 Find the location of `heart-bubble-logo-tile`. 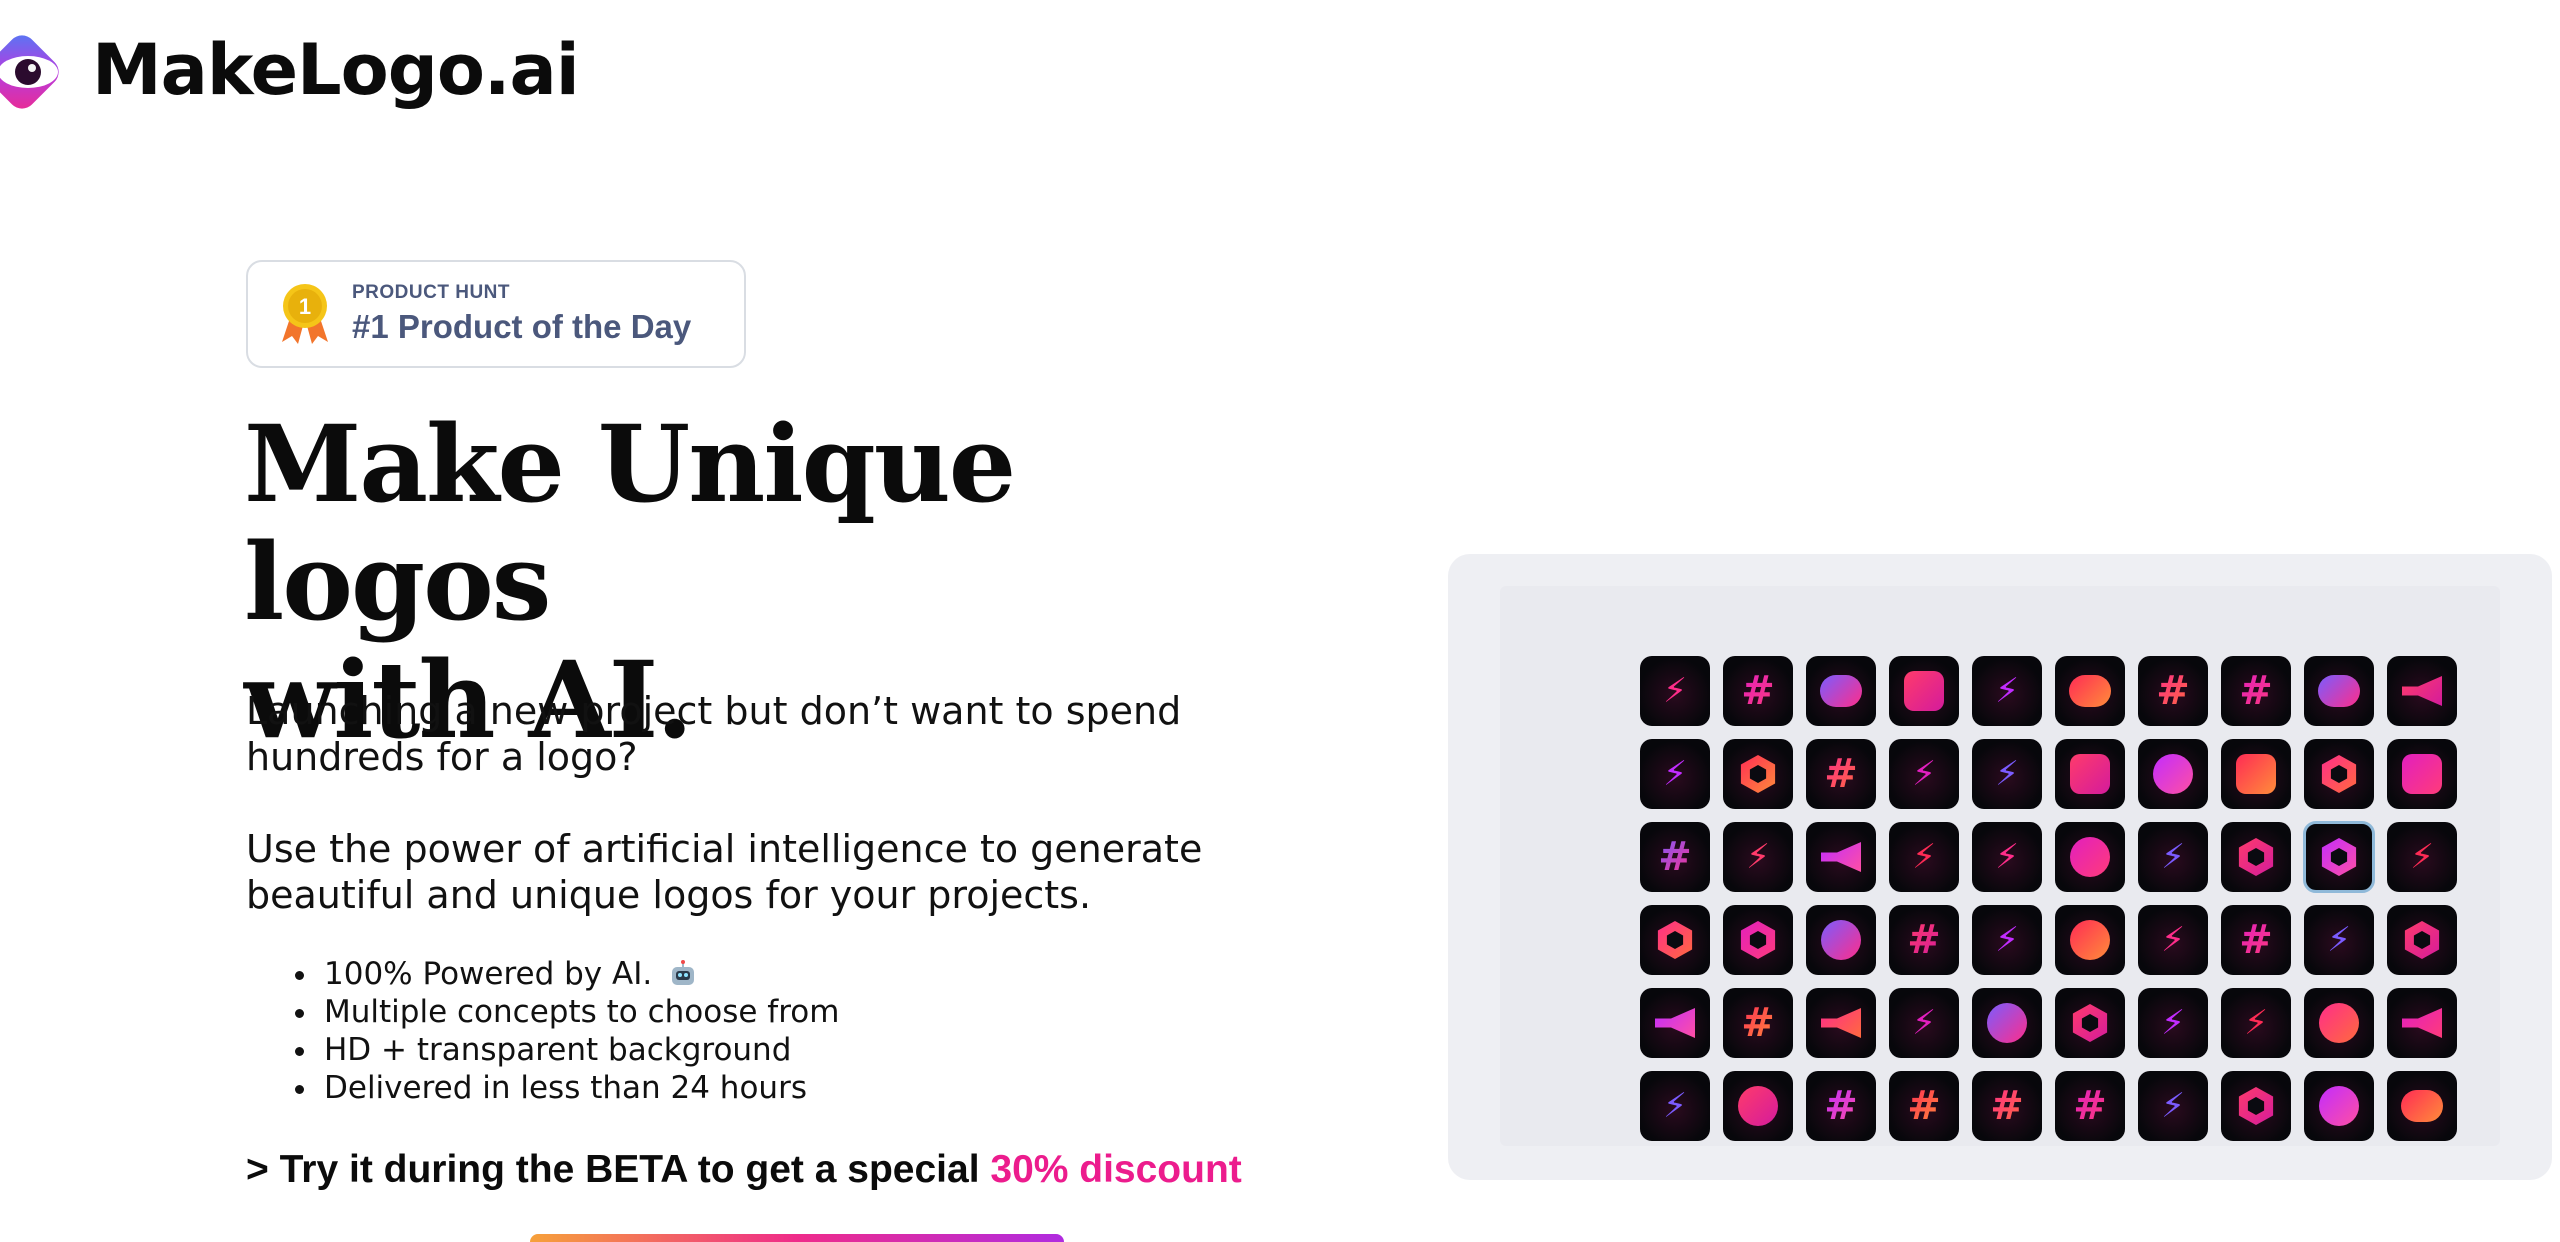

heart-bubble-logo-tile is located at coordinates (2256, 774).